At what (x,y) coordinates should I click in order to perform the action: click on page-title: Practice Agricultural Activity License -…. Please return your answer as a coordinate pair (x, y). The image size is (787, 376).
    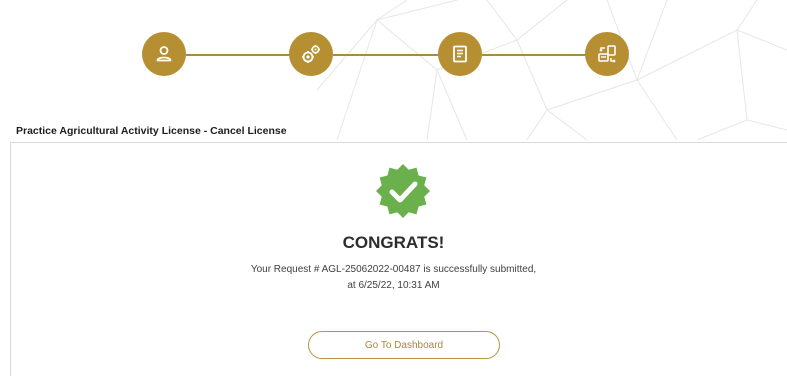
    Looking at the image, I should click on (151, 131).